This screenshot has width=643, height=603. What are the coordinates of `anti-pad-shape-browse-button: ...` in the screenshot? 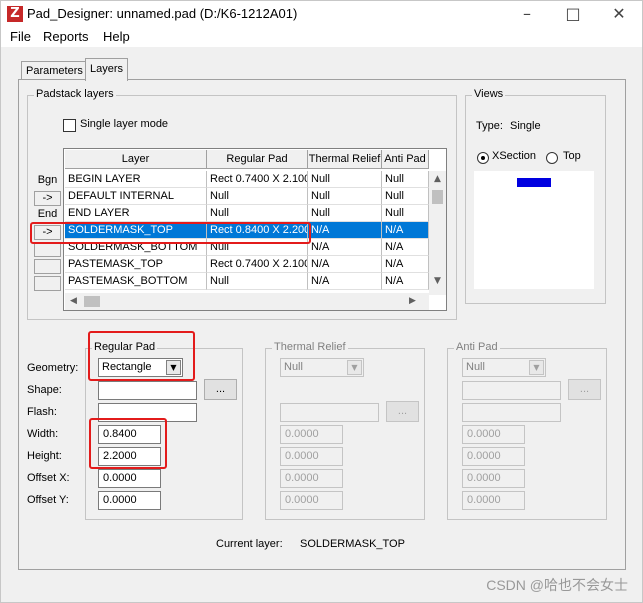 It's located at (584, 389).